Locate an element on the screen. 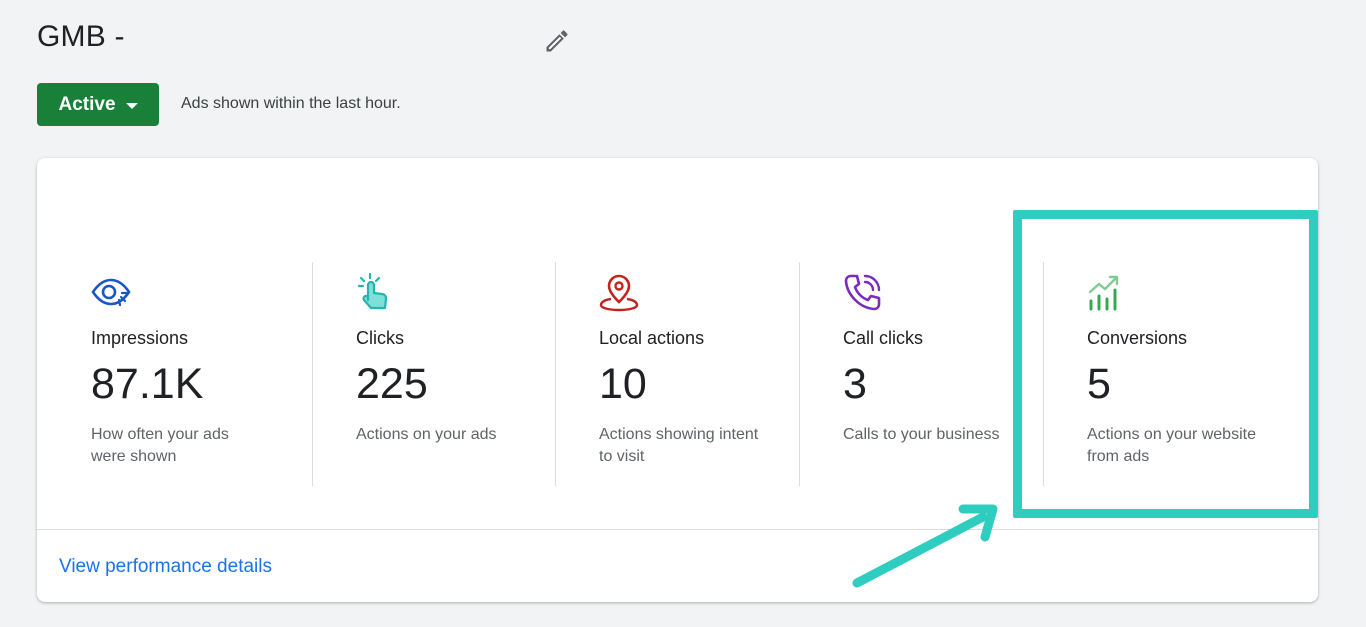 The image size is (1366, 627). metric-label: Impressions is located at coordinates (140, 338).